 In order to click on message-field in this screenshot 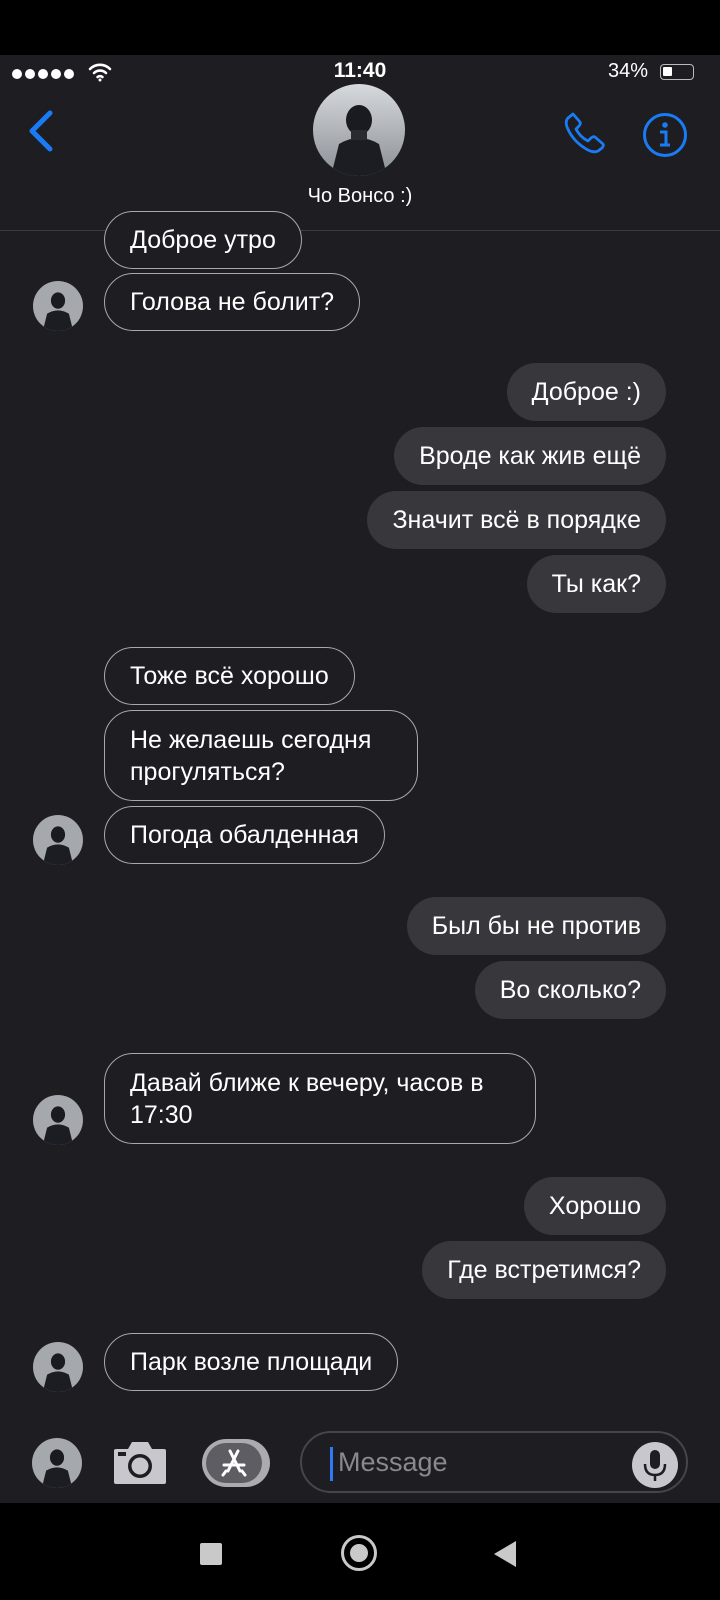, I will do `click(494, 1462)`.